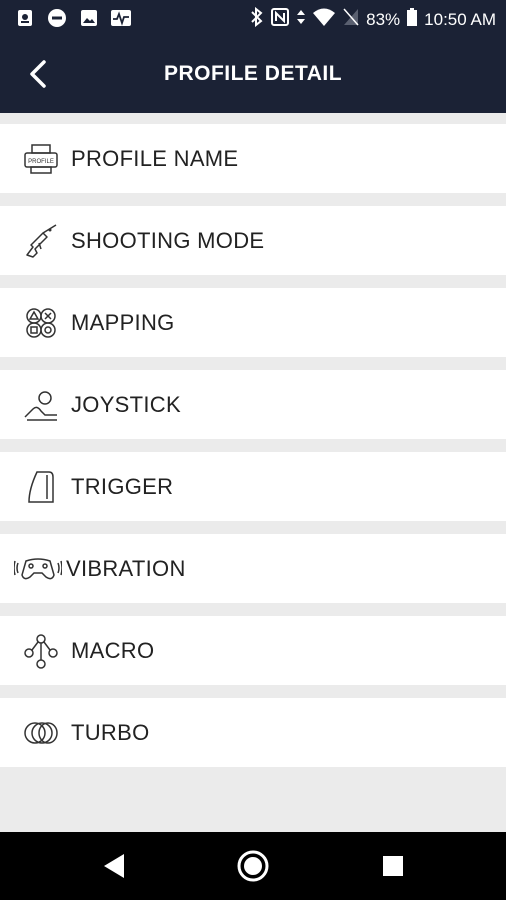  I want to click on menu-item-label: MACRO, so click(113, 650).